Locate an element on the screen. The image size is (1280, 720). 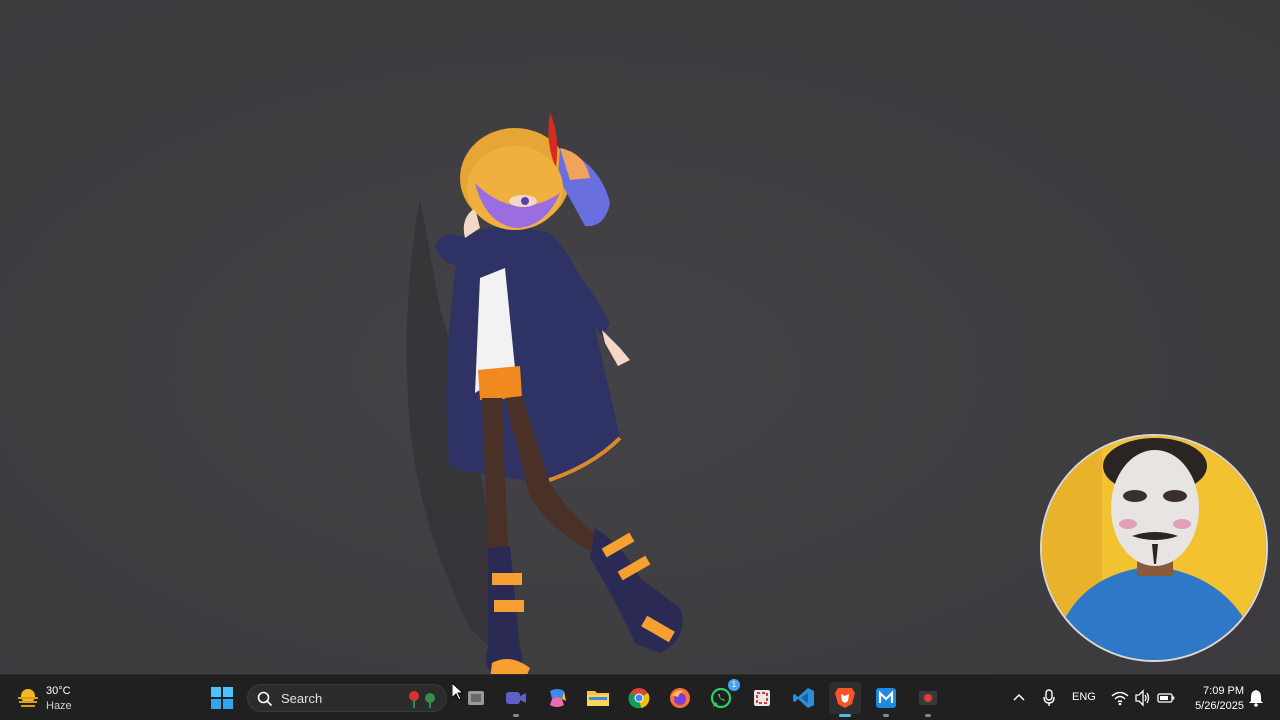
microphone-icon is located at coordinates (1049, 698).